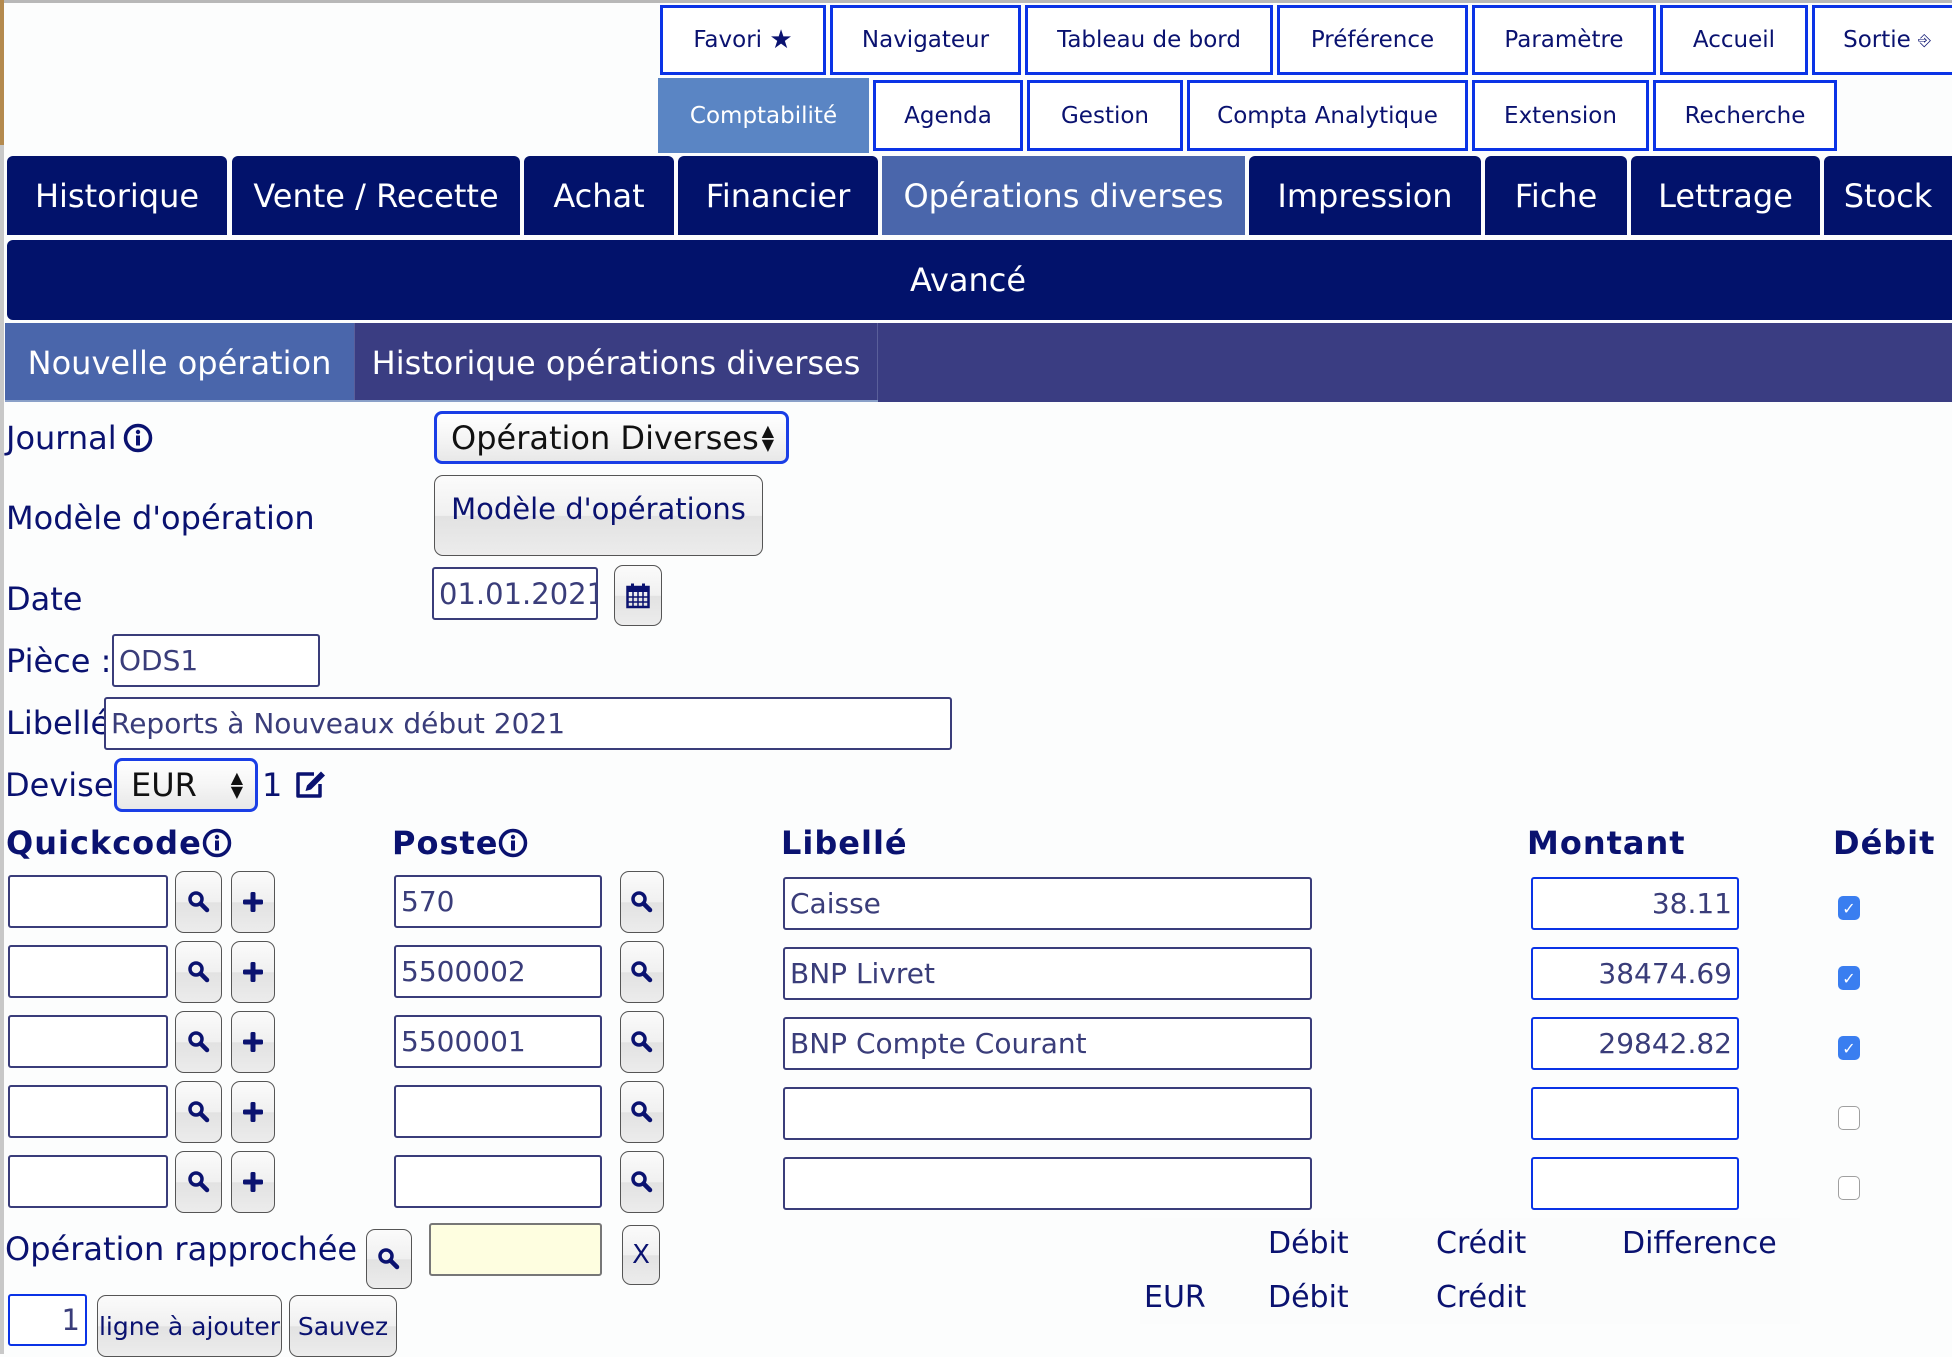 The image size is (1952, 1357). Describe the element at coordinates (272, 785) in the screenshot. I see `exchange-rate: 1` at that location.